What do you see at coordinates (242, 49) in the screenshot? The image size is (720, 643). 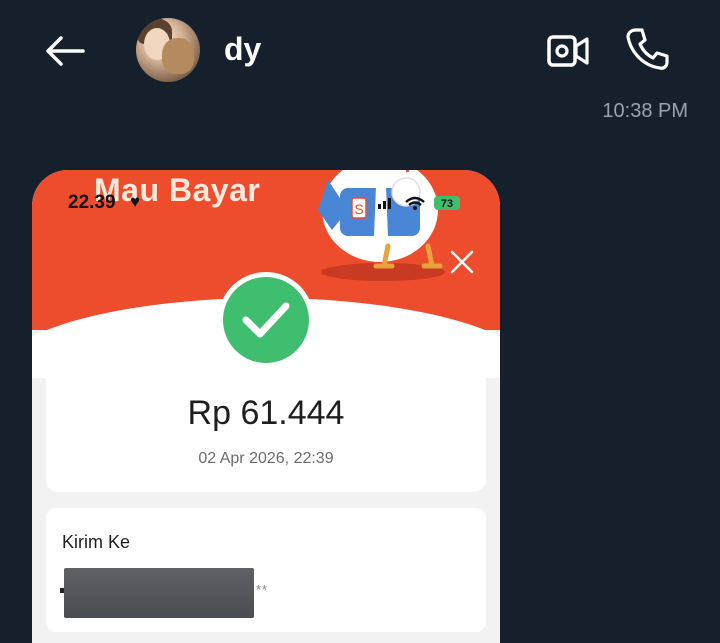 I see `contact-name: dy` at bounding box center [242, 49].